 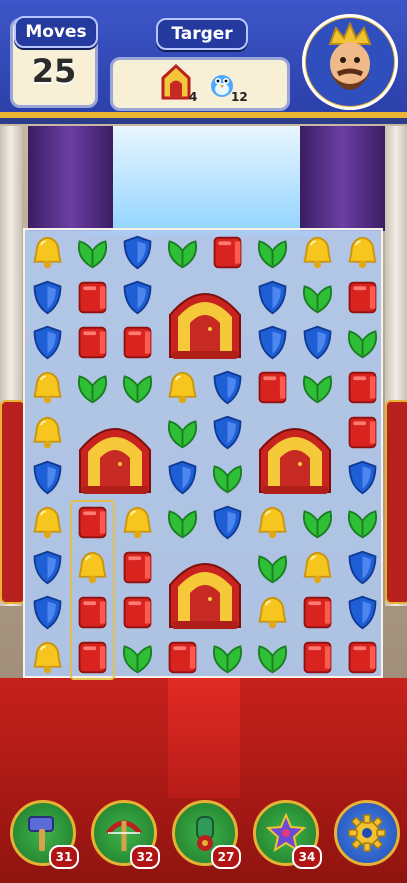 I want to click on settings-button, so click(x=367, y=833).